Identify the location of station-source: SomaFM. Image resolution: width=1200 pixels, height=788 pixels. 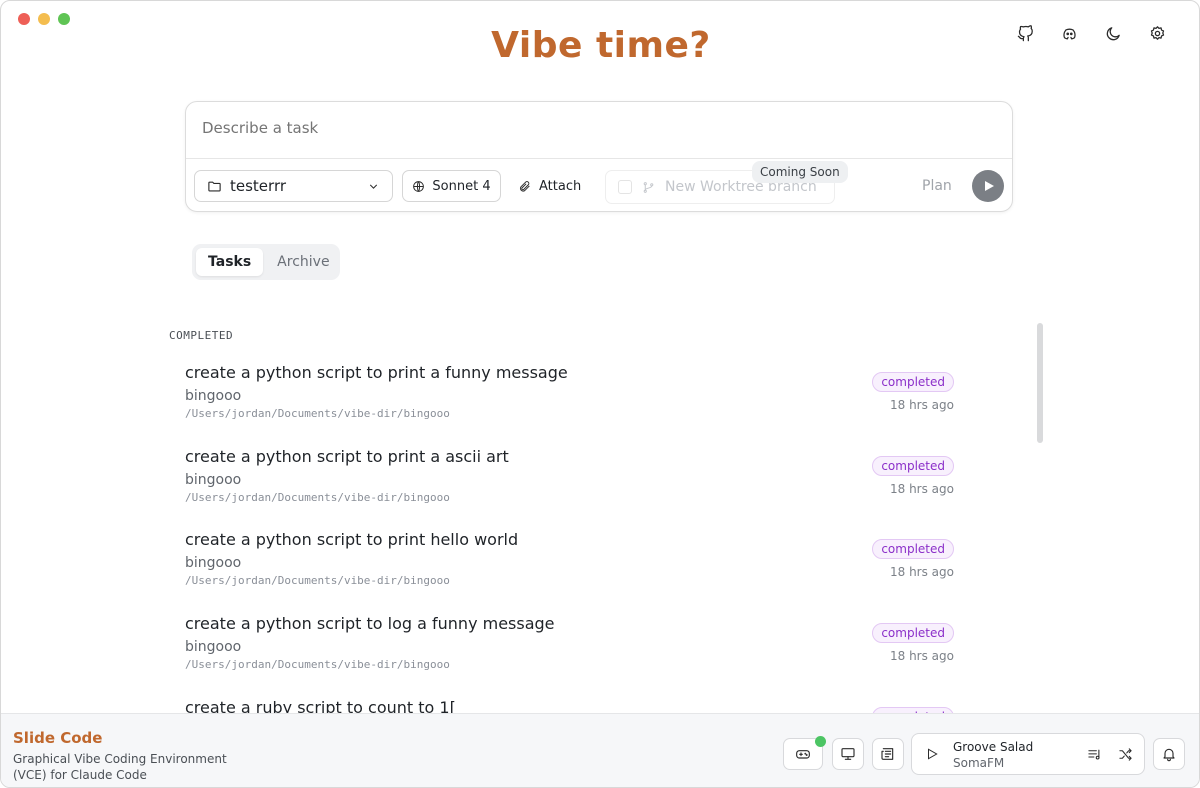
(979, 763).